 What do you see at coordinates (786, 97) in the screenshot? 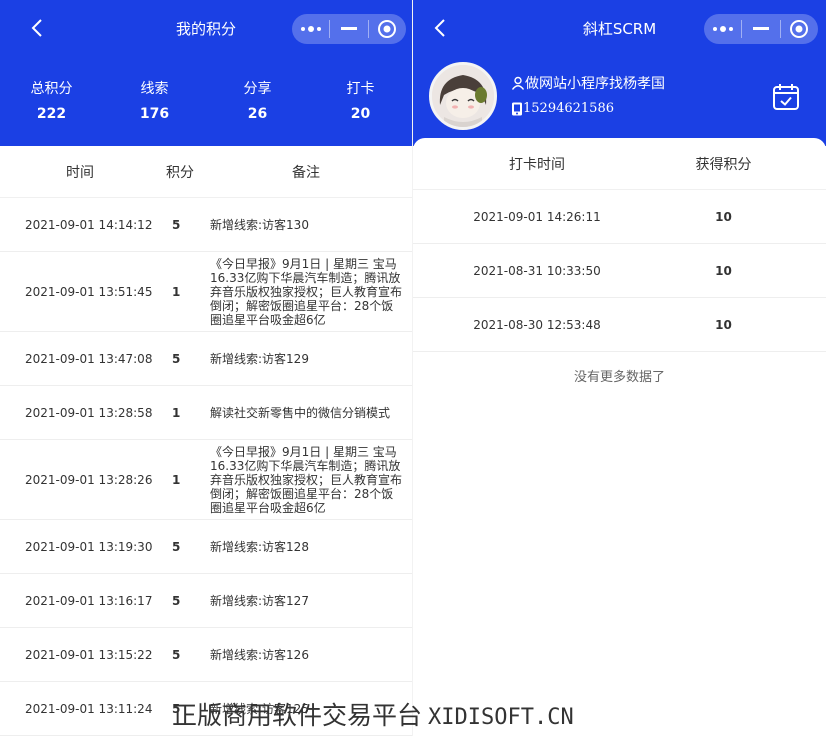
I see `calendar-check-icon` at bounding box center [786, 97].